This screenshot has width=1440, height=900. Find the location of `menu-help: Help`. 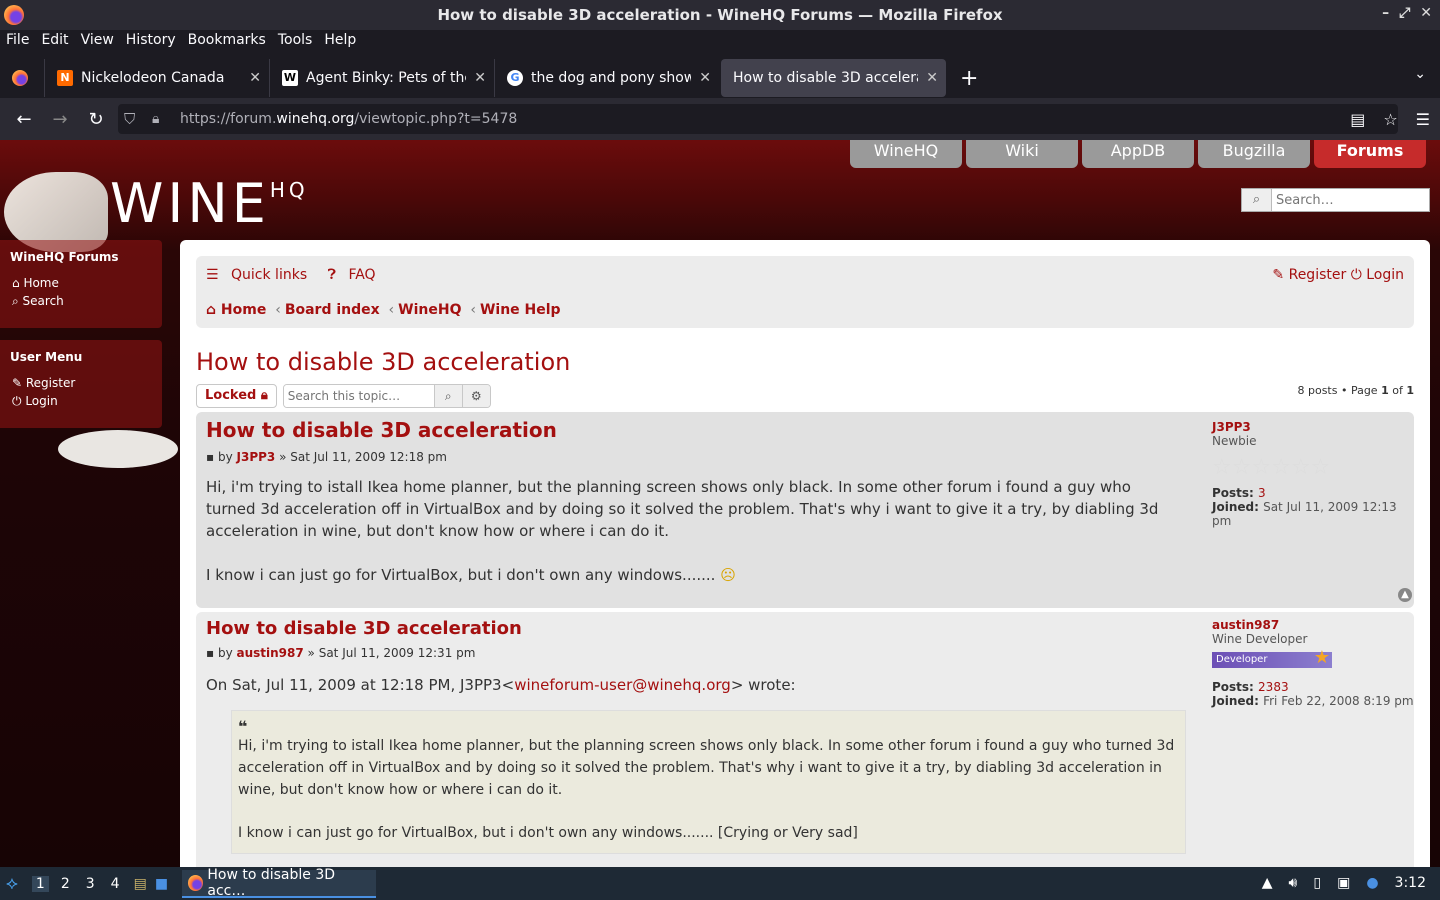

menu-help: Help is located at coordinates (340, 41).